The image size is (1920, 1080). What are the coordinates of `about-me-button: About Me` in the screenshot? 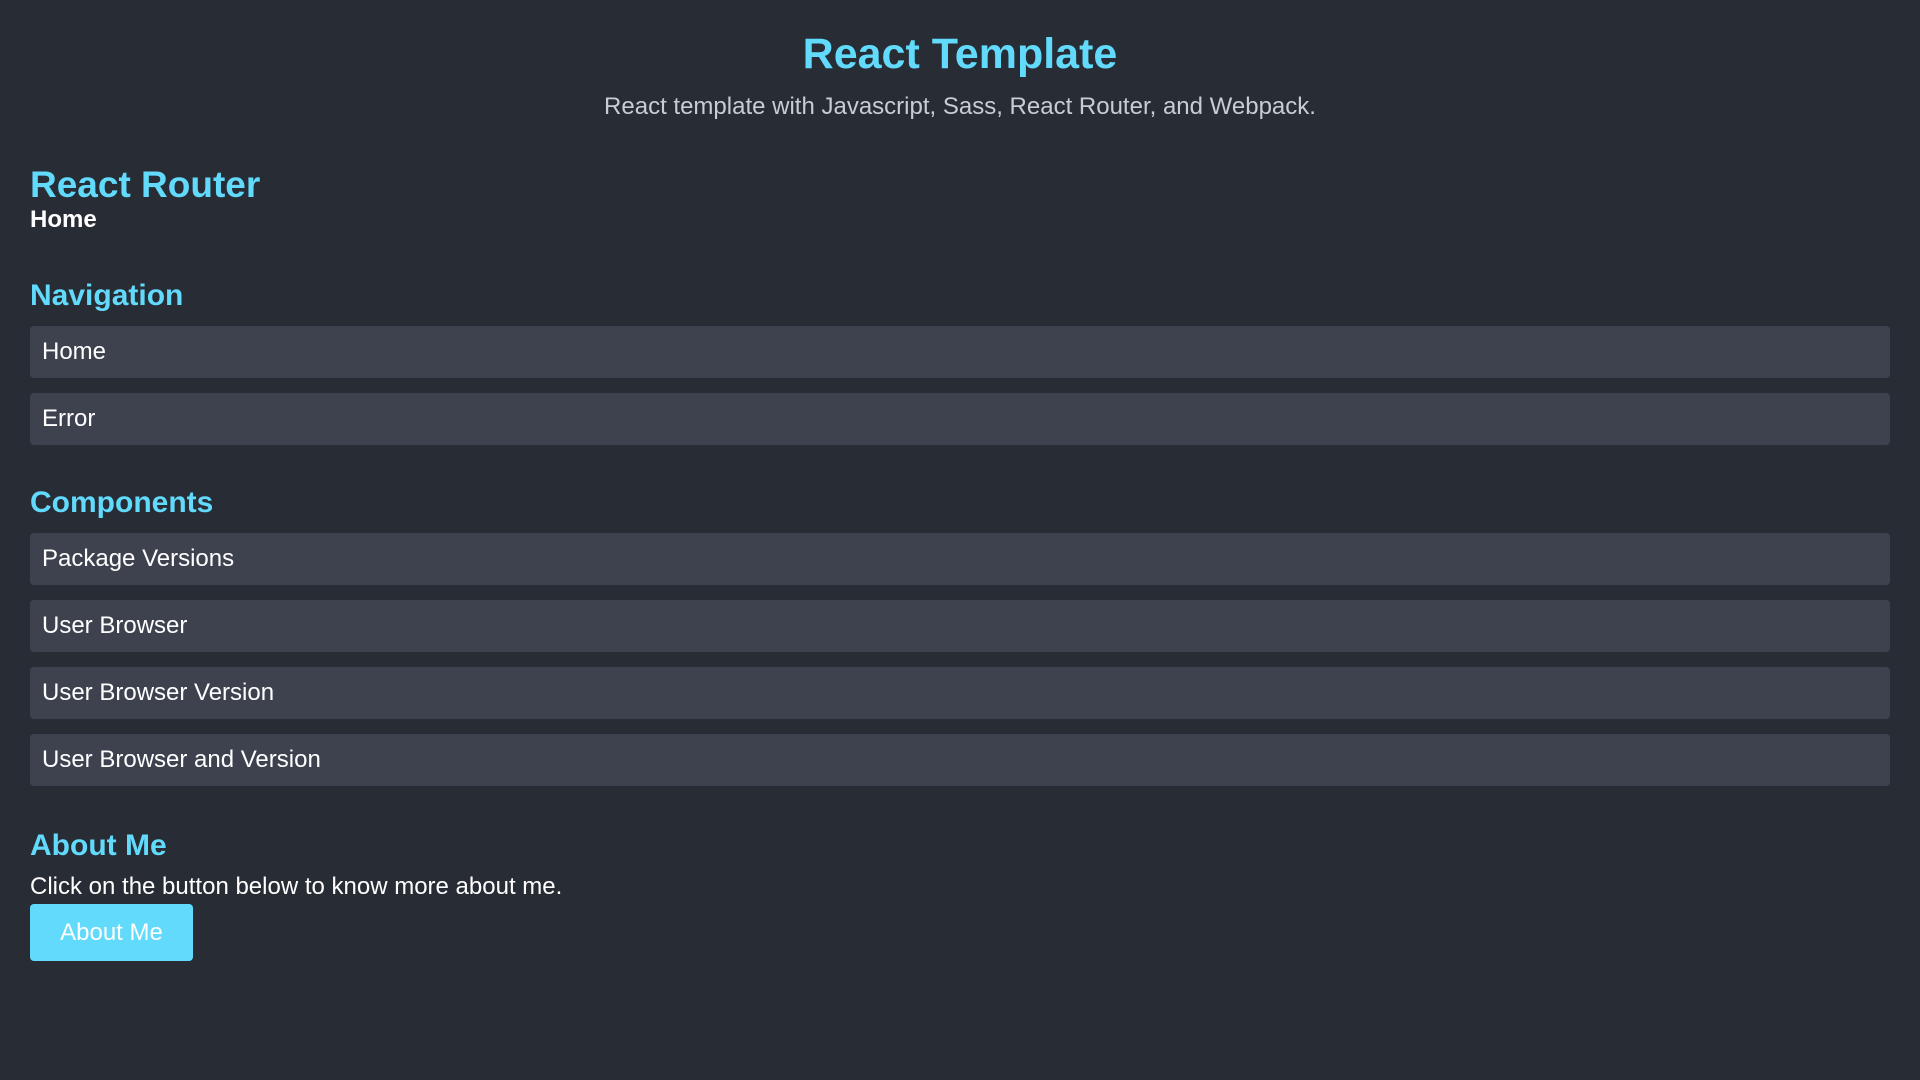 It's located at (111, 932).